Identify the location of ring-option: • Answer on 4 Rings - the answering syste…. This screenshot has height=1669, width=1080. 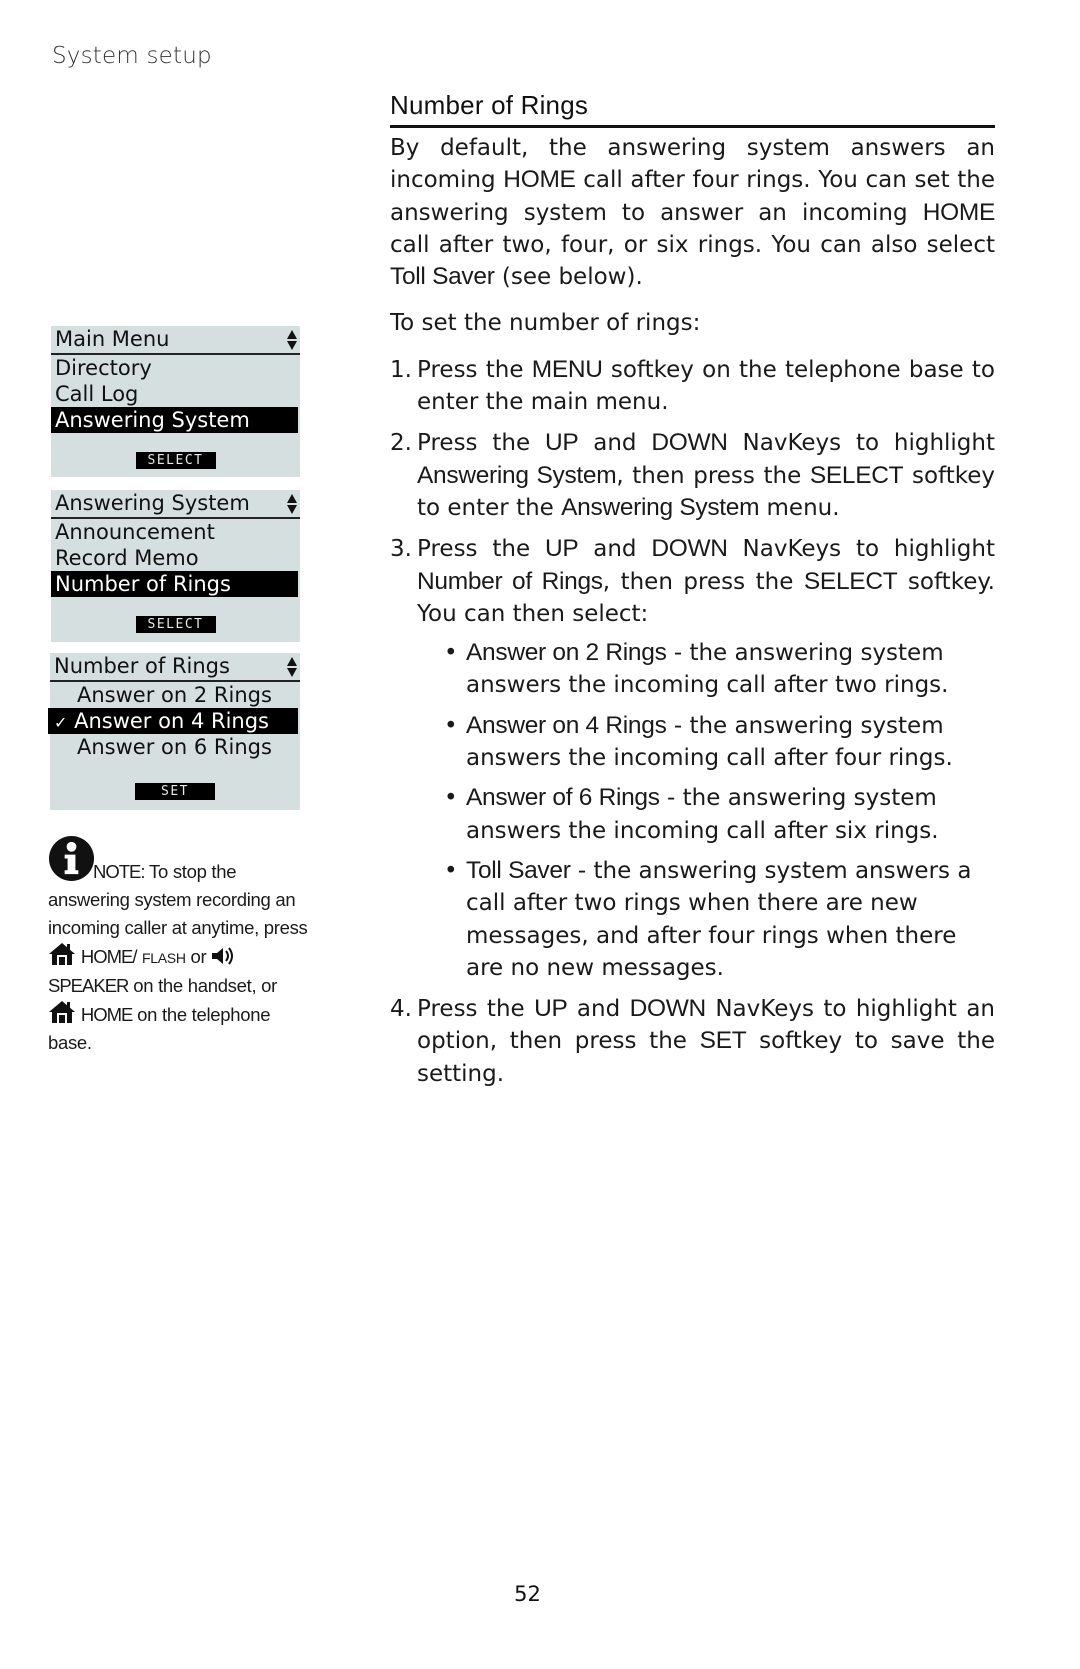
(698, 741).